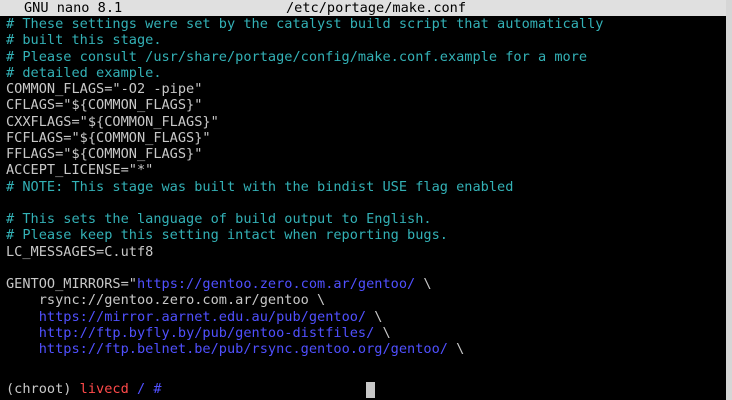 The width and height of the screenshot is (732, 400). I want to click on editor-line: ACCEPT_LICENSE="*", so click(365, 170).